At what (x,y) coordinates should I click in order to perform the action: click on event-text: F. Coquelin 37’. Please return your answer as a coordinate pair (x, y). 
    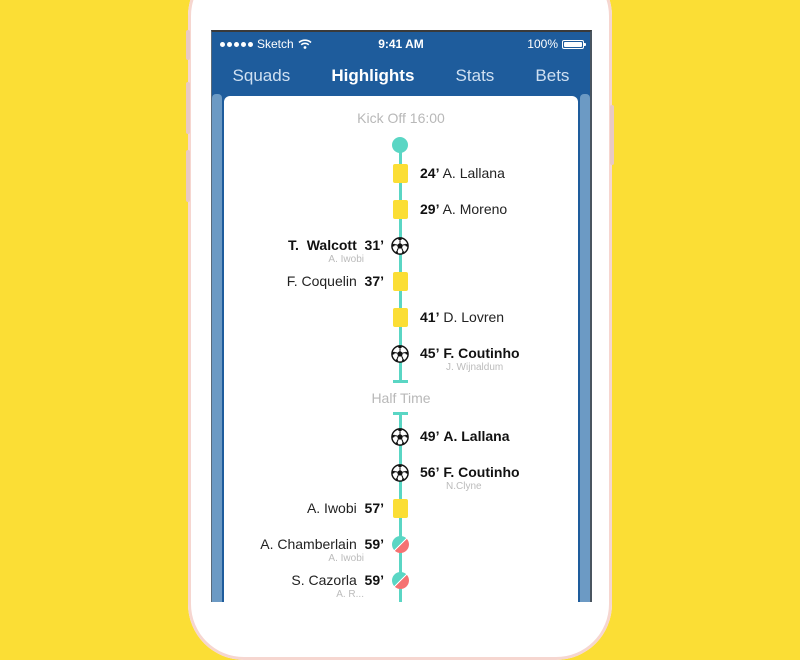
    Looking at the image, I should click on (335, 281).